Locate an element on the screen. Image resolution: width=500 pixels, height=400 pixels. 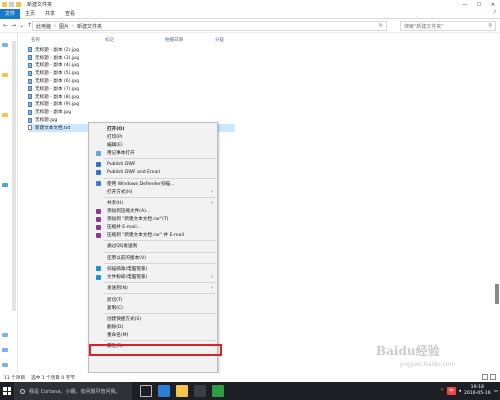
file-row: 无标题 - 副本 (8).jpg is located at coordinates (263, 97).